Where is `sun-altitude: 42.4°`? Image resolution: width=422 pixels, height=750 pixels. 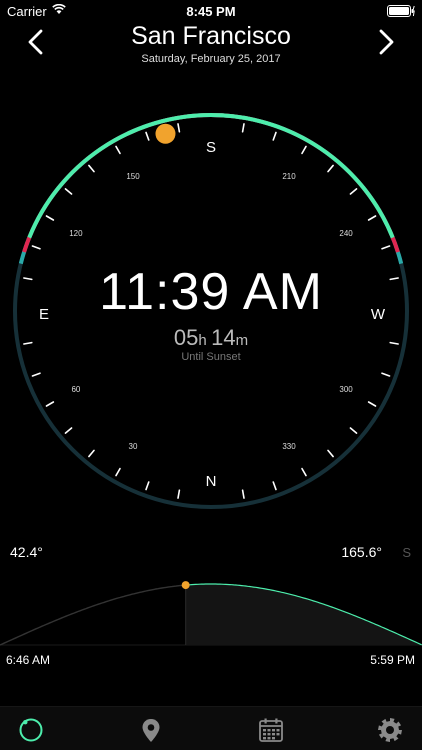
sun-altitude: 42.4° is located at coordinates (26, 552).